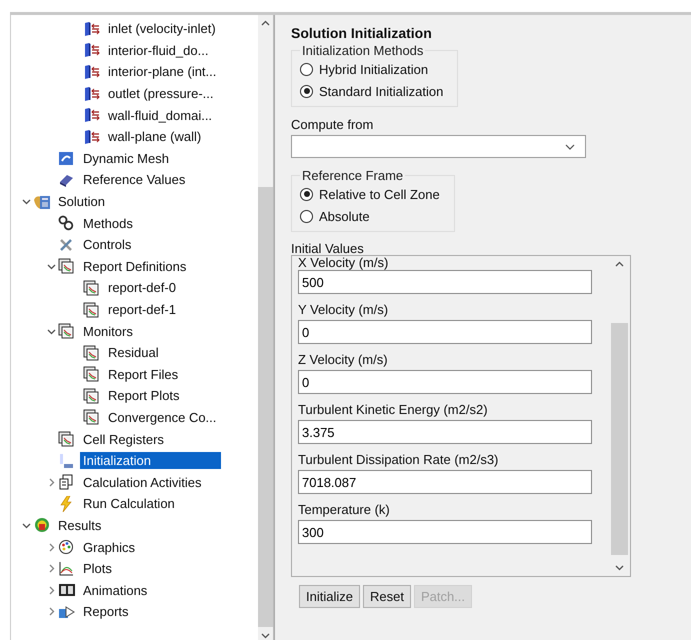  What do you see at coordinates (343, 360) in the screenshot?
I see `field-label: Z Velocity (m/s)` at bounding box center [343, 360].